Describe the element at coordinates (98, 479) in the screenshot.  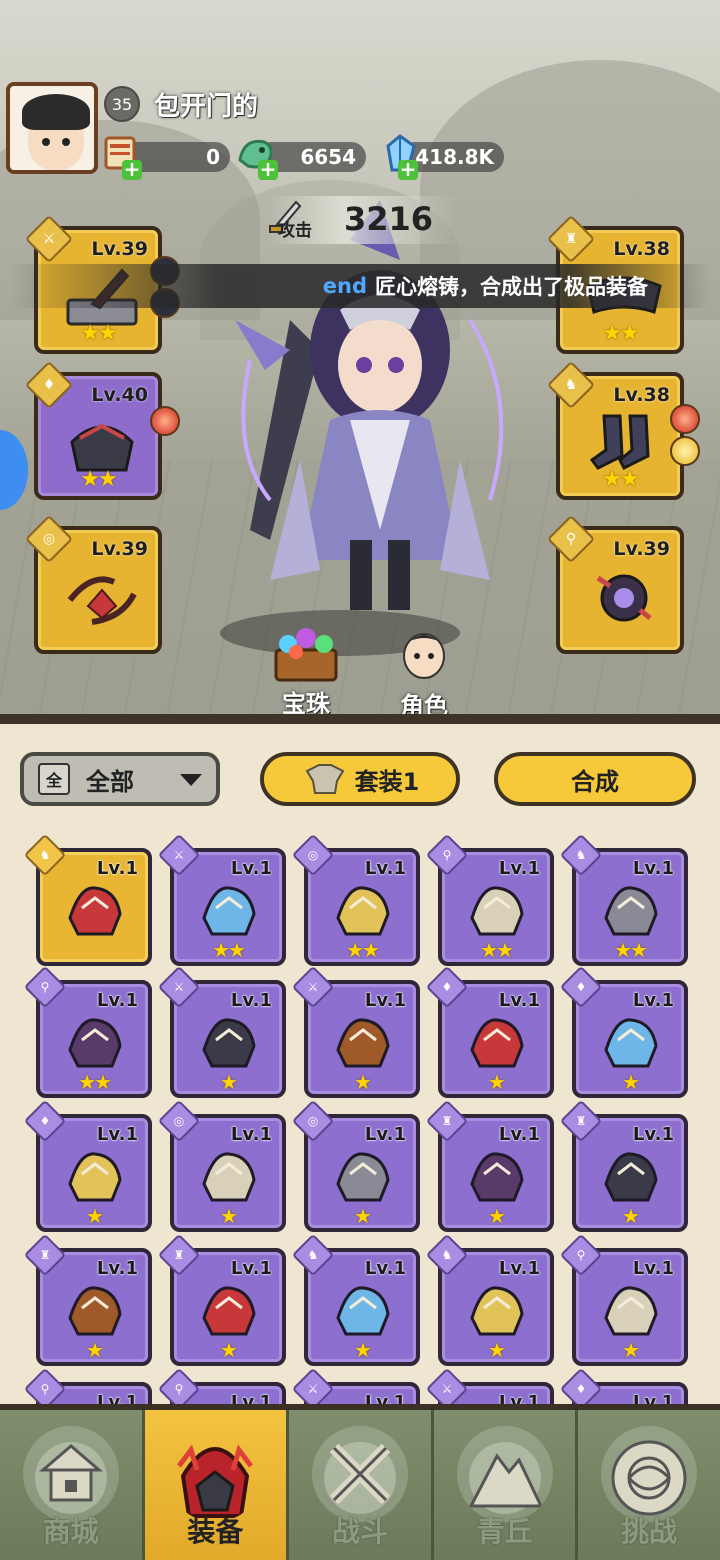
I see `equip-stars: ★★` at that location.